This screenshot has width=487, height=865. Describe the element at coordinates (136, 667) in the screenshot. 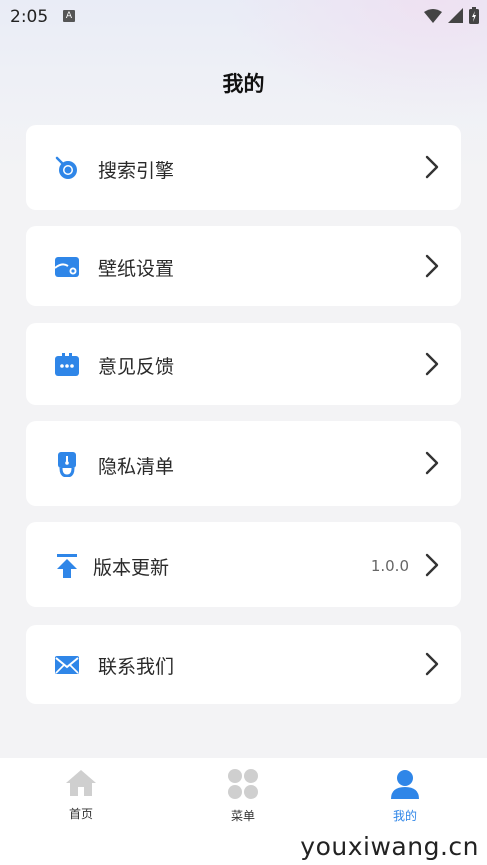

I see `menu-item-label: 联系我们` at that location.